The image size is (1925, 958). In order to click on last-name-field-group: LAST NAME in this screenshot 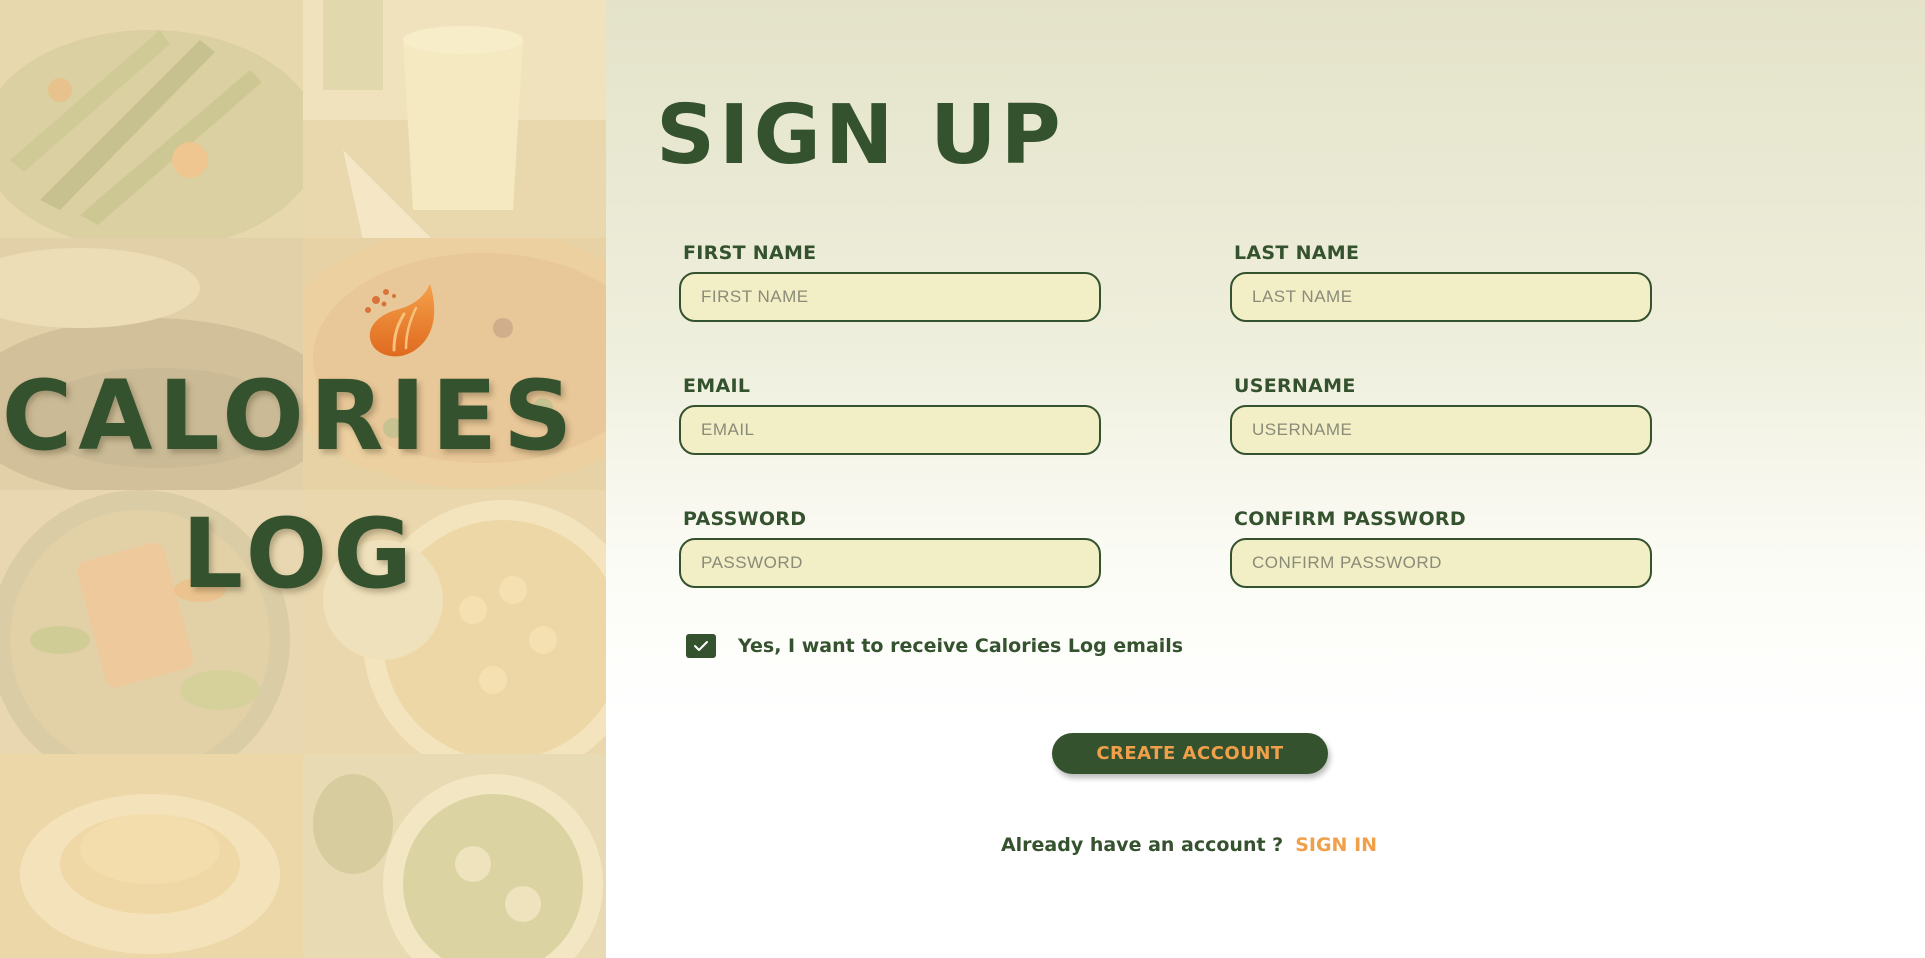, I will do `click(1442, 282)`.